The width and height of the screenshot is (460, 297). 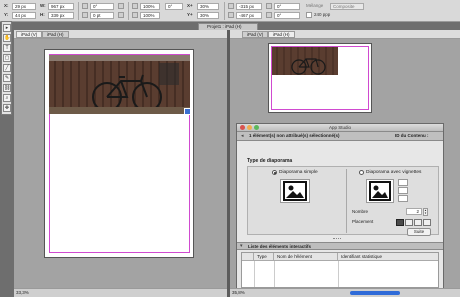 What do you see at coordinates (22, 292) in the screenshot?
I see `left-zoom-level: 33,3%` at bounding box center [22, 292].